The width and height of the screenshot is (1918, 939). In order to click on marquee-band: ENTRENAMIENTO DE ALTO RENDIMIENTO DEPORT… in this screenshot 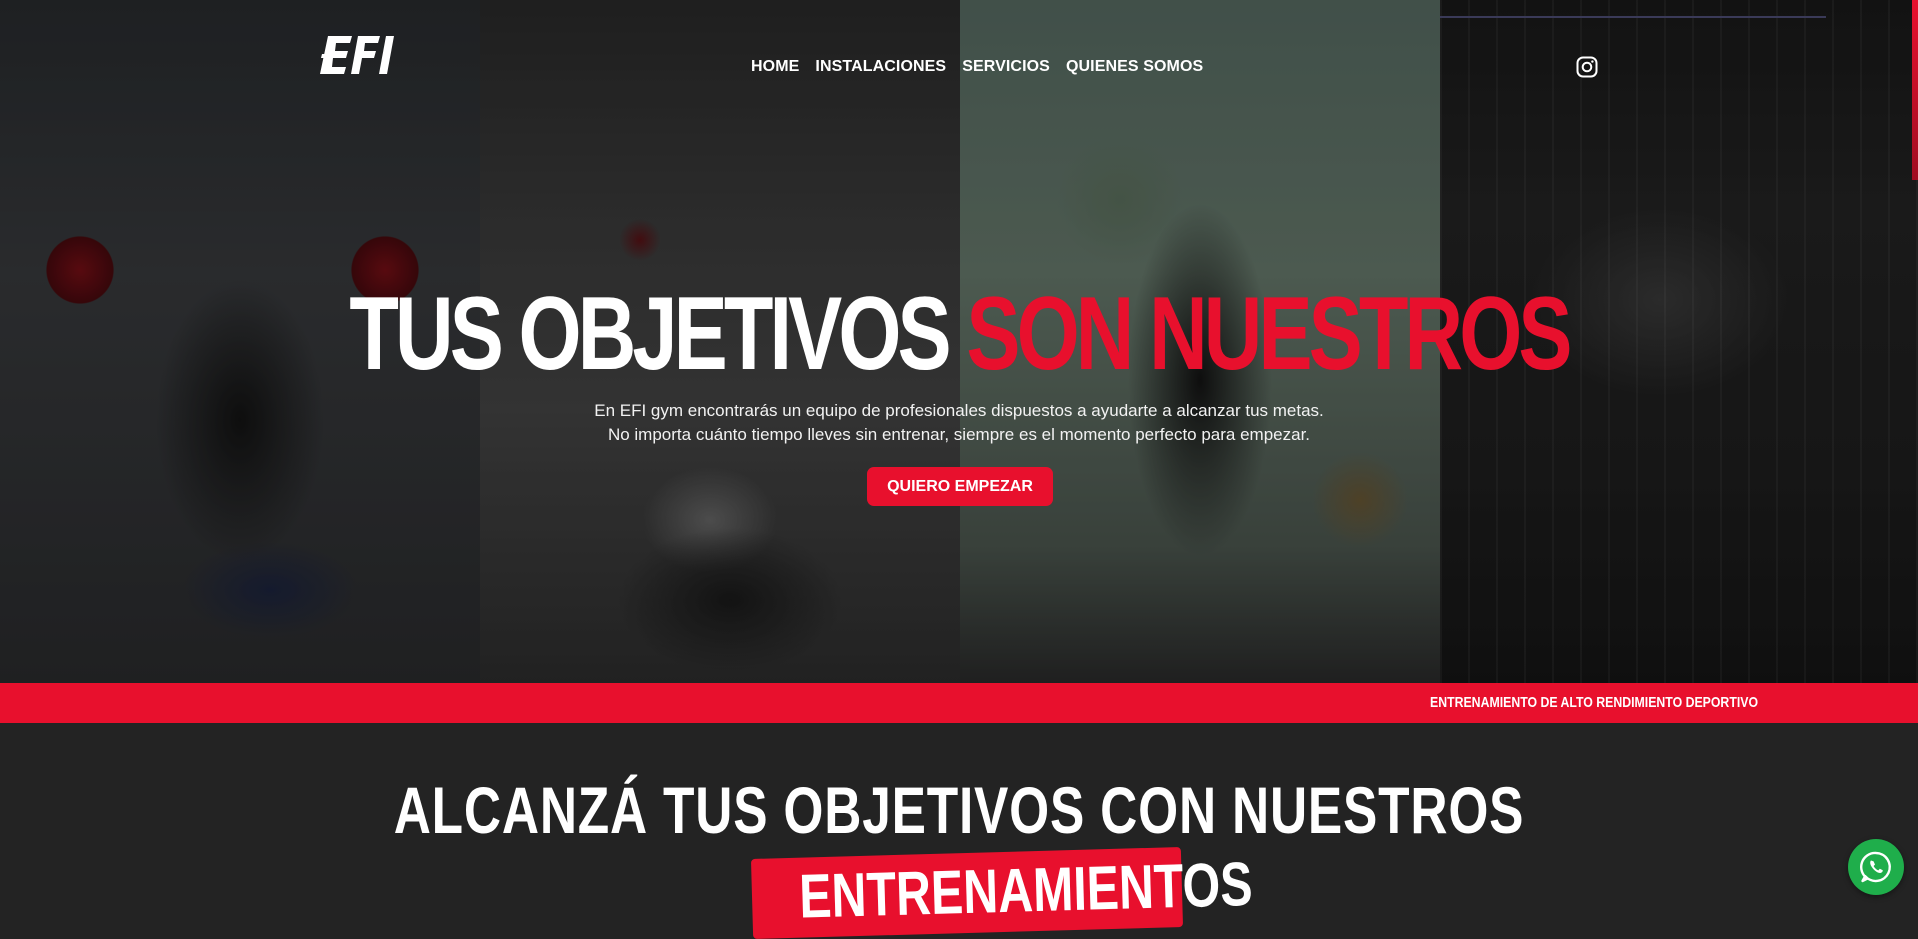, I will do `click(959, 703)`.